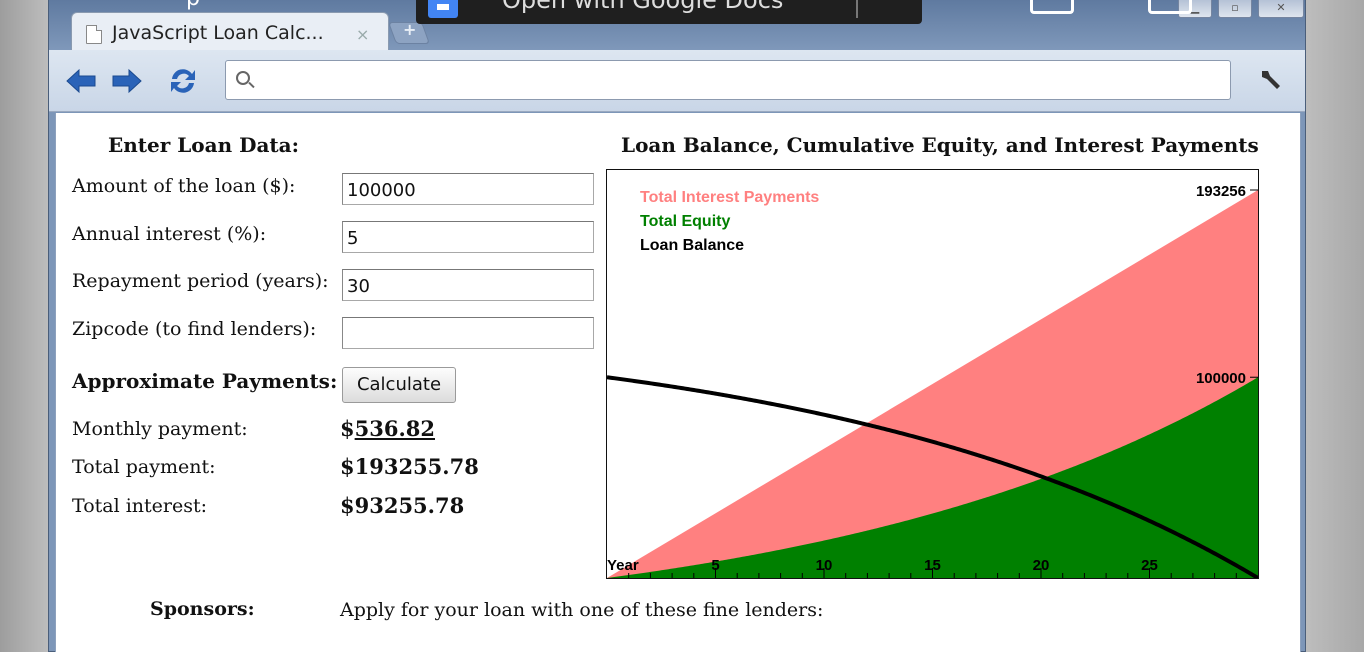 The height and width of the screenshot is (652, 1364). I want to click on total-interest-label: Total interest:, so click(140, 506).